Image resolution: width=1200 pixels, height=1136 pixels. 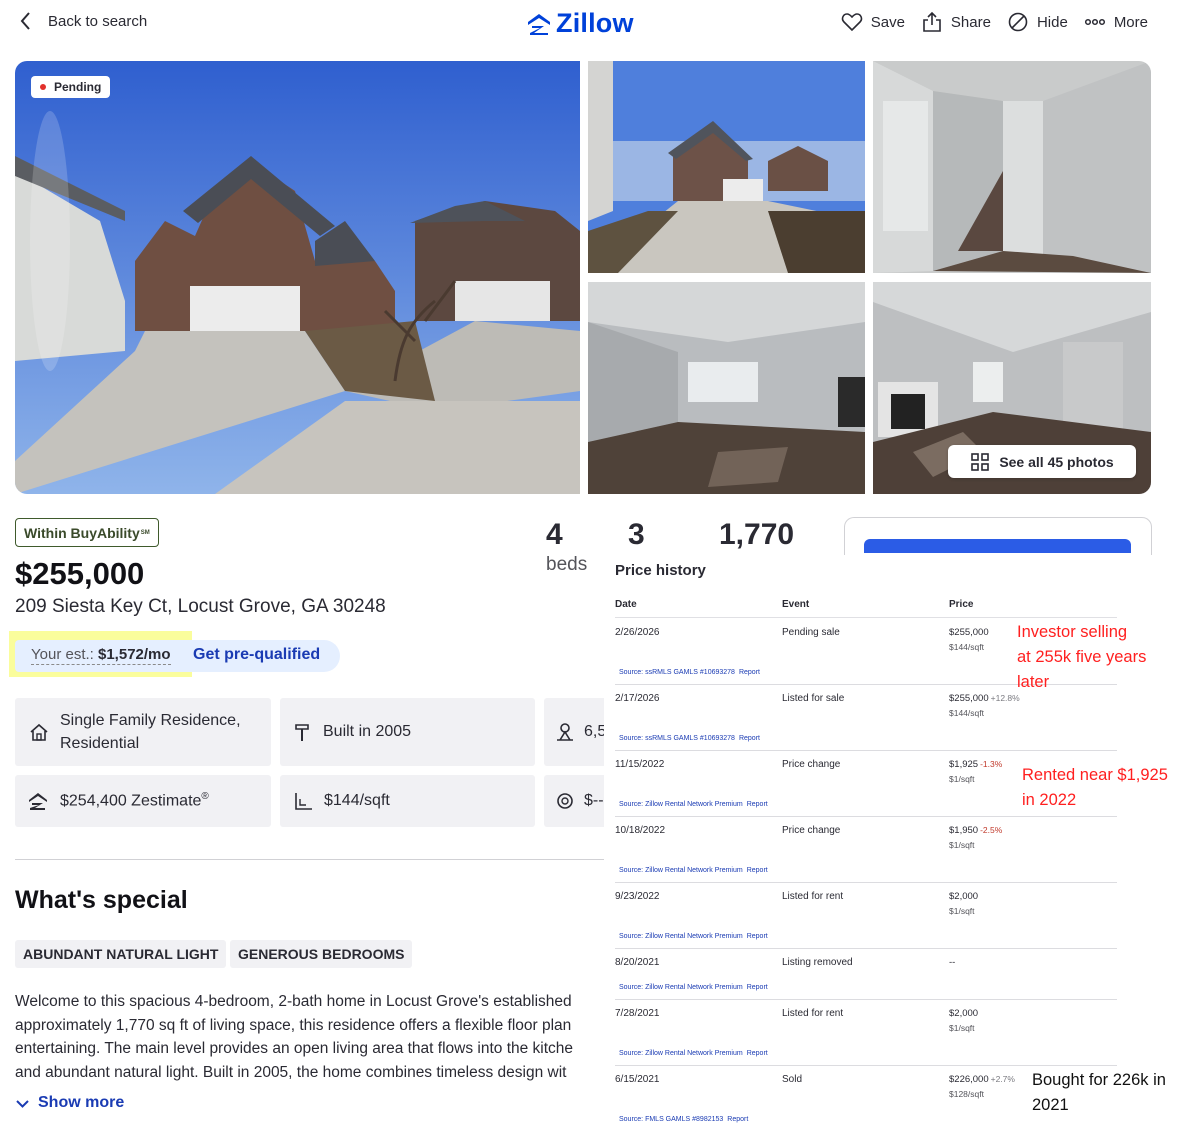 I want to click on history-price: $2,000, so click(x=964, y=1013).